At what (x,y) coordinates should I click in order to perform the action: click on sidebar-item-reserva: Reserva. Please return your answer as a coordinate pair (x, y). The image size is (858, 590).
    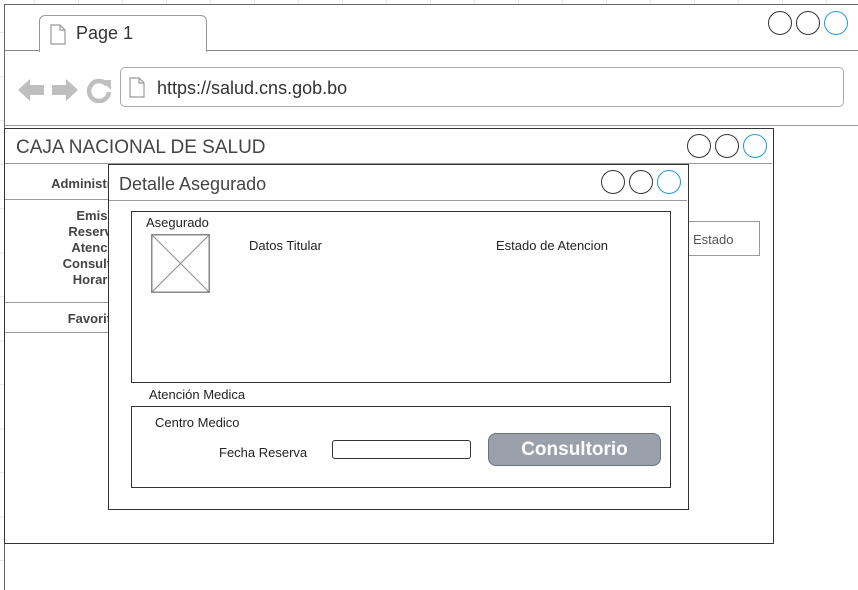
    Looking at the image, I should click on (62, 232).